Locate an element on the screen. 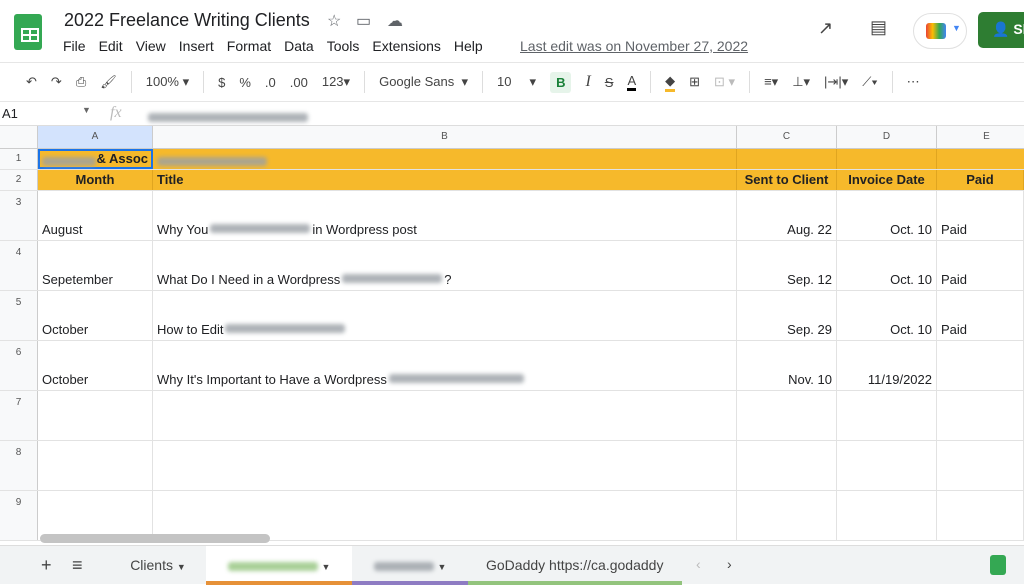 This screenshot has height=585, width=1024. row-header: 7 is located at coordinates (19, 415).